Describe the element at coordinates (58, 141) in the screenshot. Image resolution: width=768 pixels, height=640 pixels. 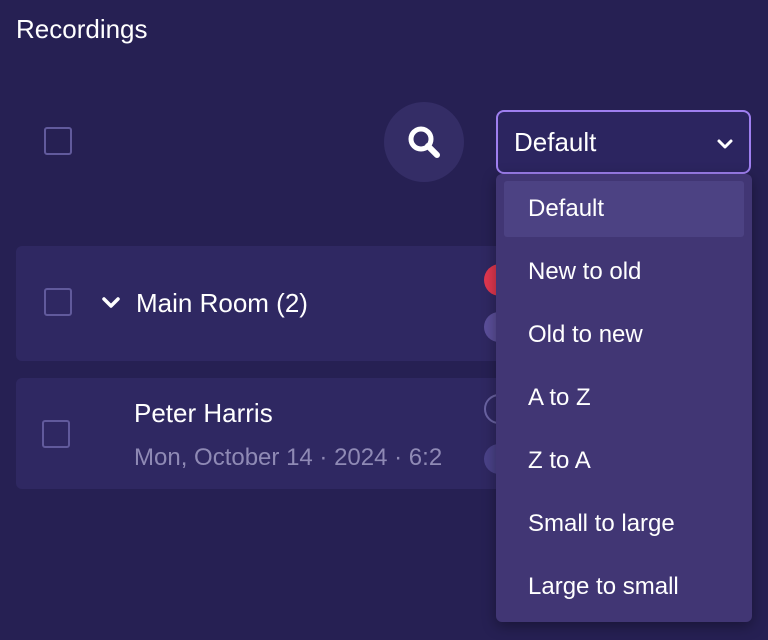
I see `select-all-checkbox` at that location.